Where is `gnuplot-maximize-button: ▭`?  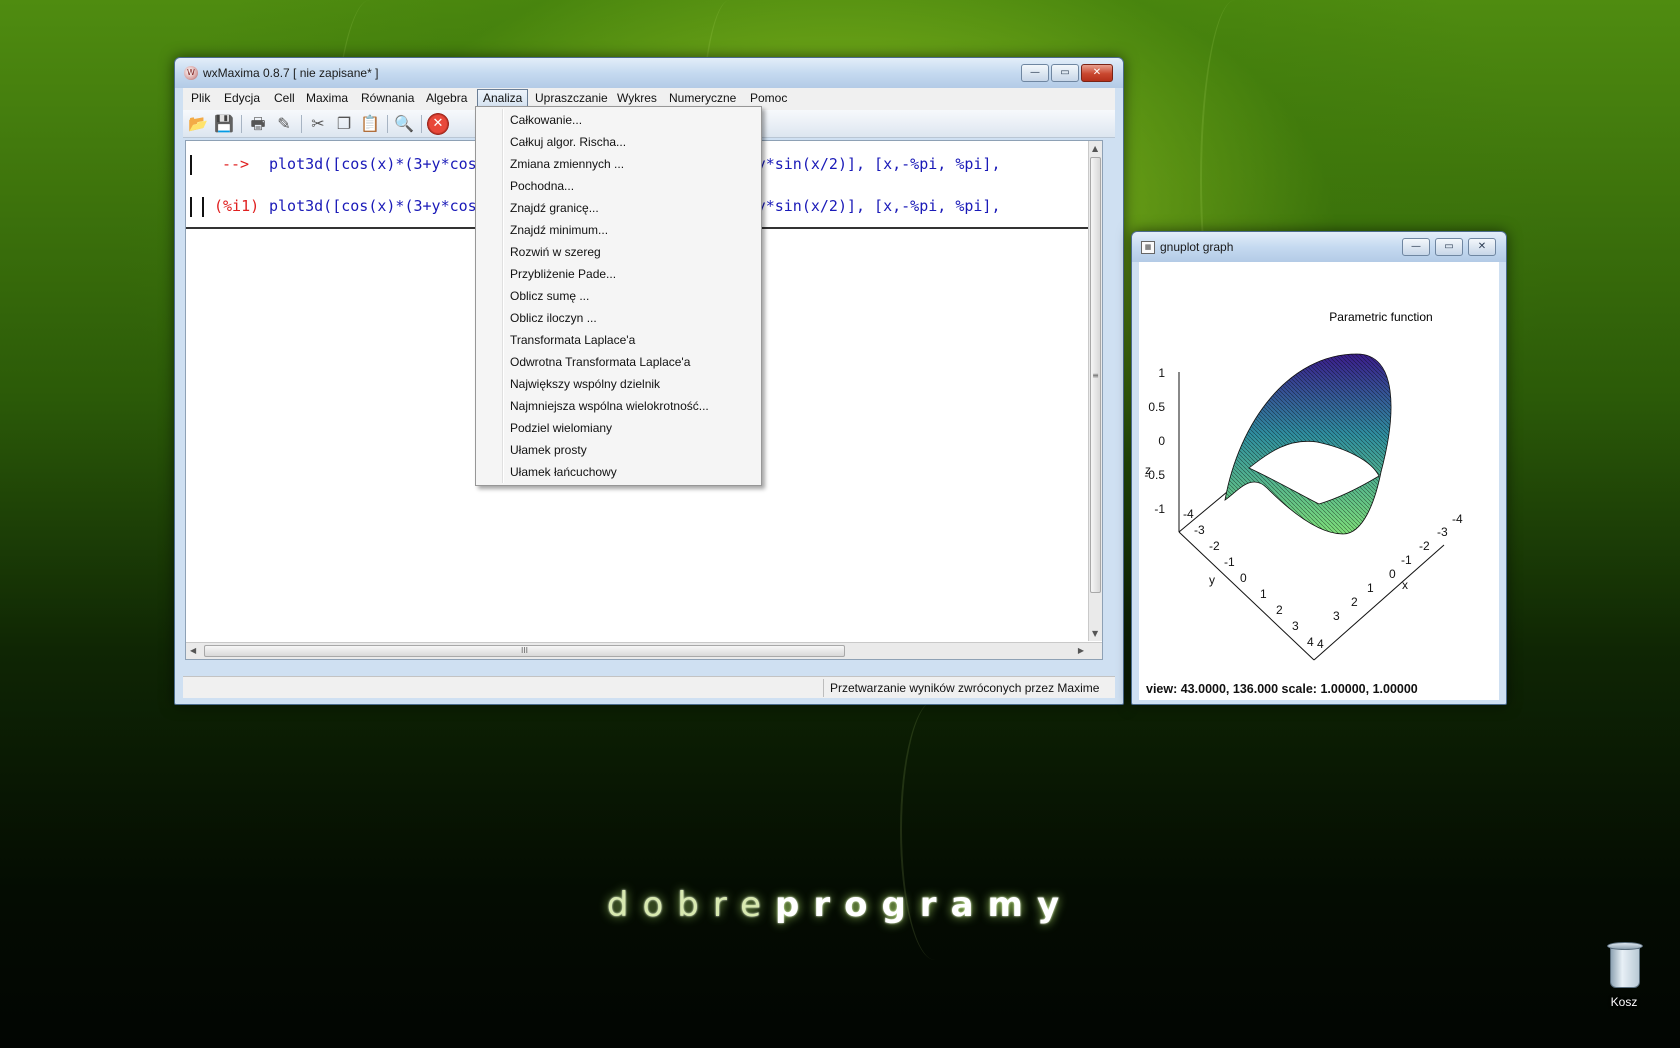
gnuplot-maximize-button: ▭ is located at coordinates (1449, 247).